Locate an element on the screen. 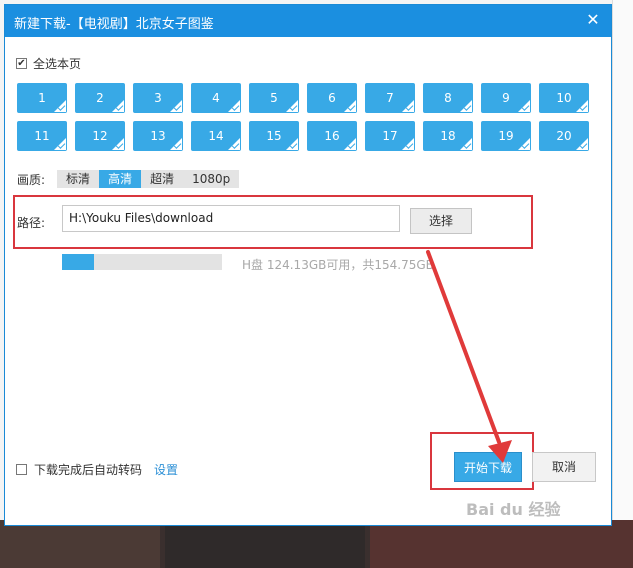  episode-9-button: 9 is located at coordinates (506, 98).